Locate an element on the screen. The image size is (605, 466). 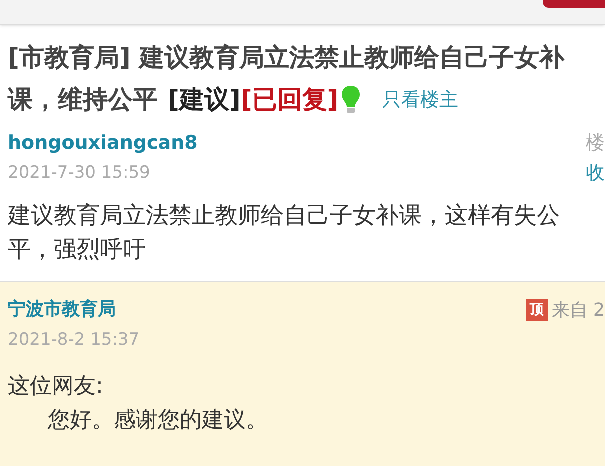
post-body: 建议教育局立法禁止教师给自己子女补课，这样有失公平，强烈呼吁 is located at coordinates (283, 233).